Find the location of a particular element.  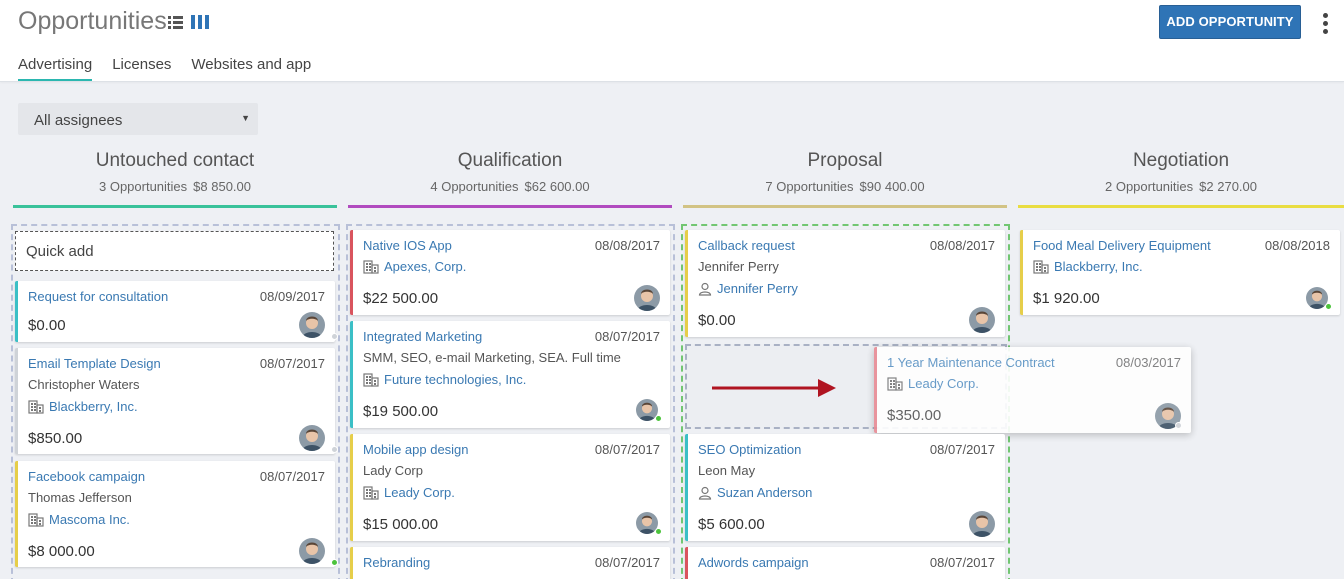

card-title: Integrated Marketing is located at coordinates (422, 336).